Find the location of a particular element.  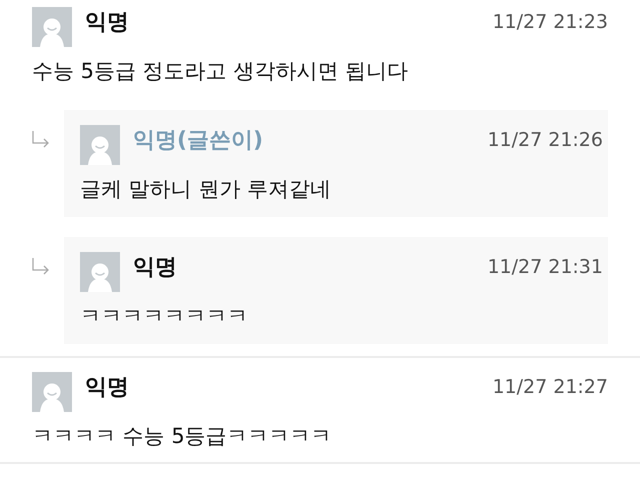

comment-text: ㅋㅋㅋㅋ 수능 5등급ㅋㅋㅋㅋㅋ is located at coordinates (182, 436).